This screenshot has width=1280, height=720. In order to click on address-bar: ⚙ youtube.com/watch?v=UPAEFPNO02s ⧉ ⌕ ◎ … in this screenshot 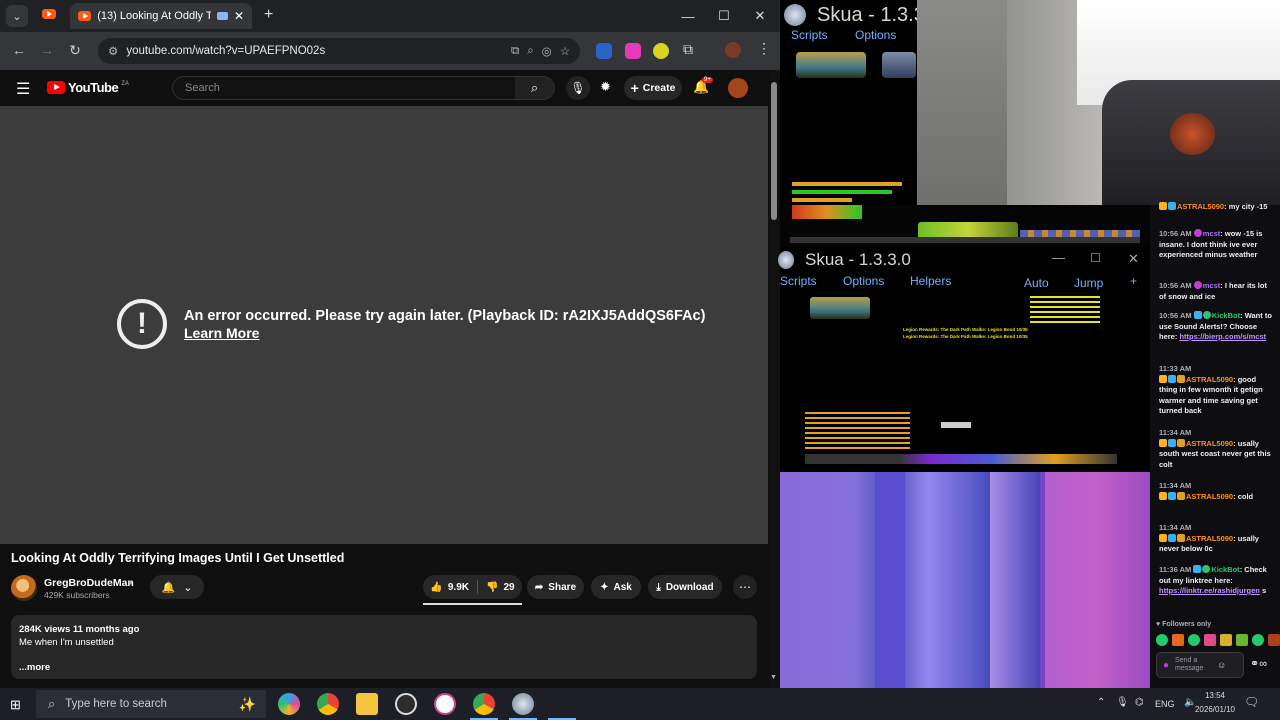, I will do `click(339, 51)`.